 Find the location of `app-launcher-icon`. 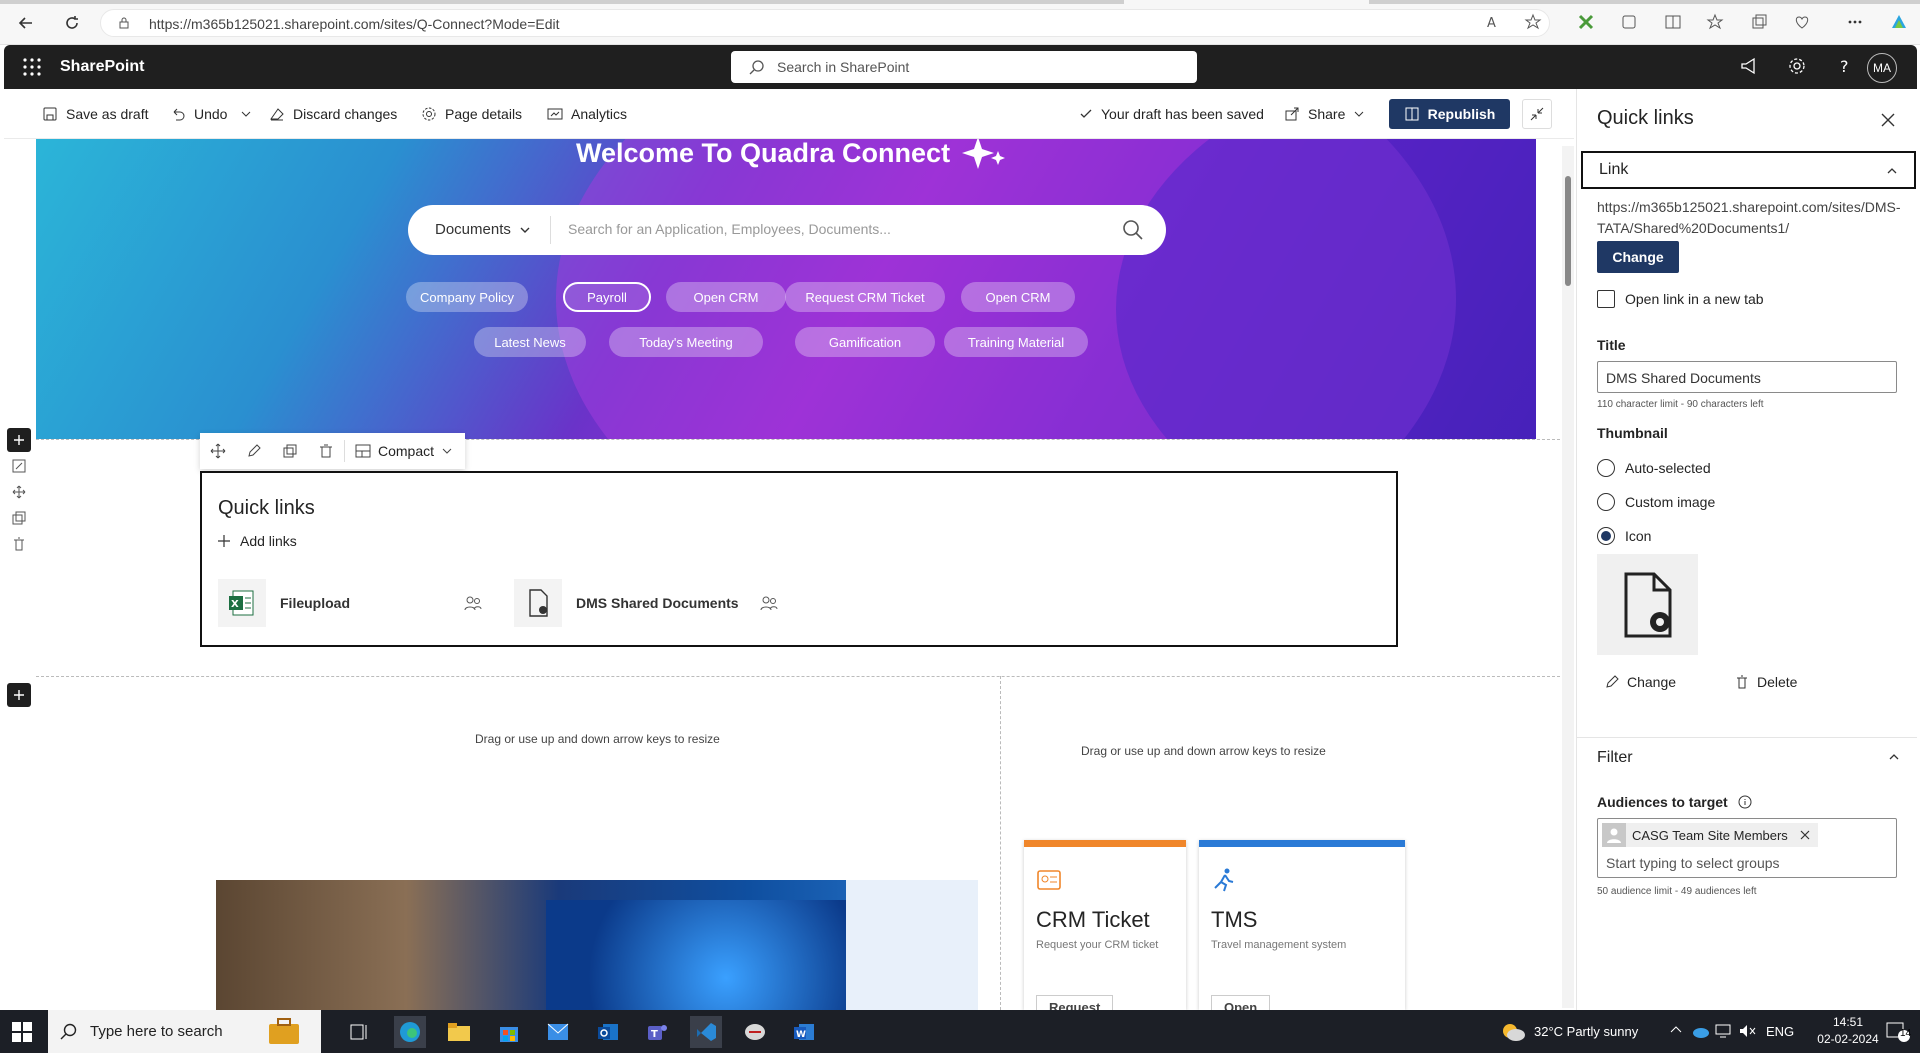

app-launcher-icon is located at coordinates (32, 67).